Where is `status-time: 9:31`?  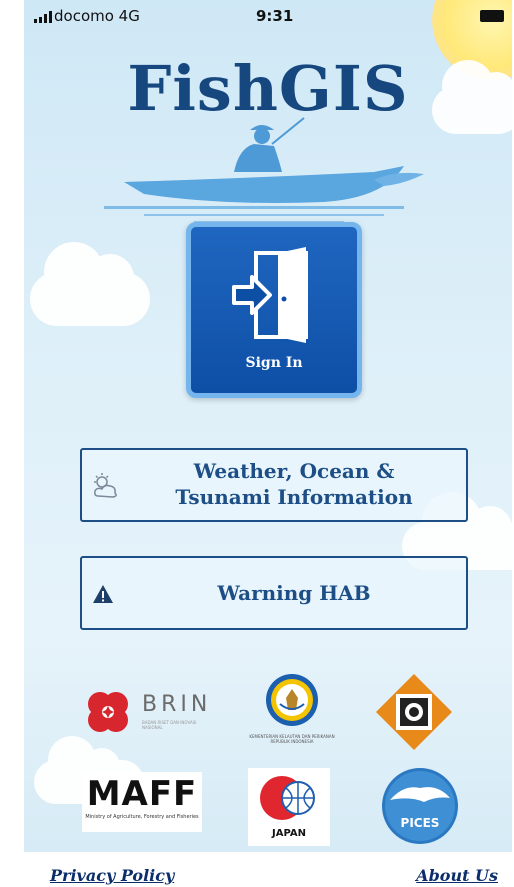 status-time: 9:31 is located at coordinates (275, 16).